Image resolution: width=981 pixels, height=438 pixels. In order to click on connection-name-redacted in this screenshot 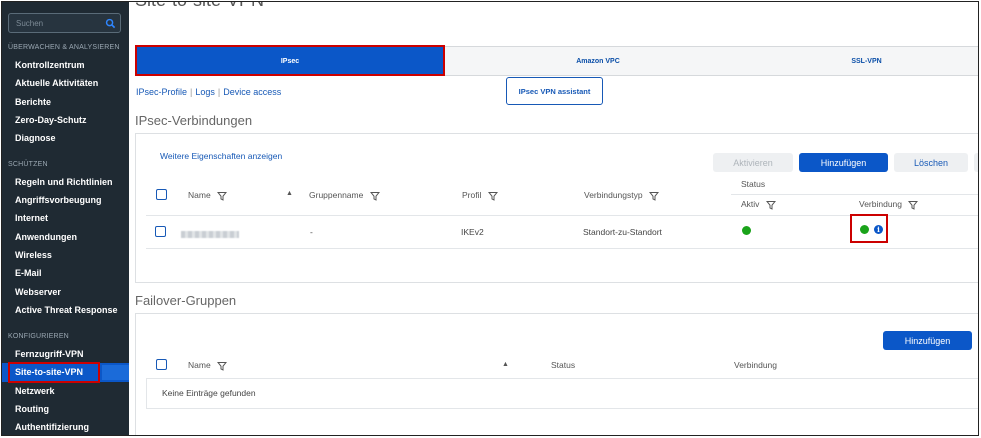, I will do `click(210, 234)`.